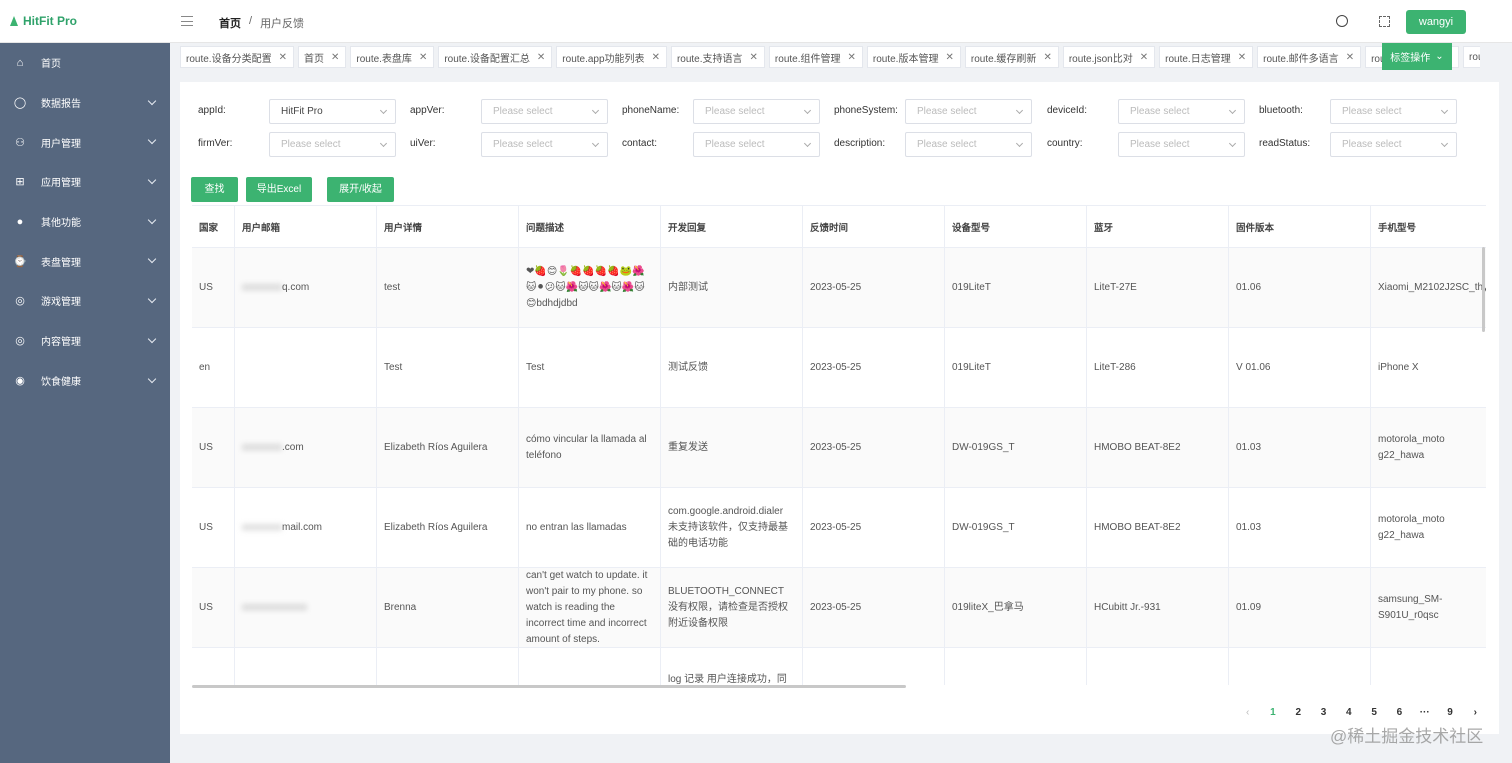 The width and height of the screenshot is (1512, 763). What do you see at coordinates (85, 301) in the screenshot?
I see `sidebar-item: ◎ 游戏管理` at bounding box center [85, 301].